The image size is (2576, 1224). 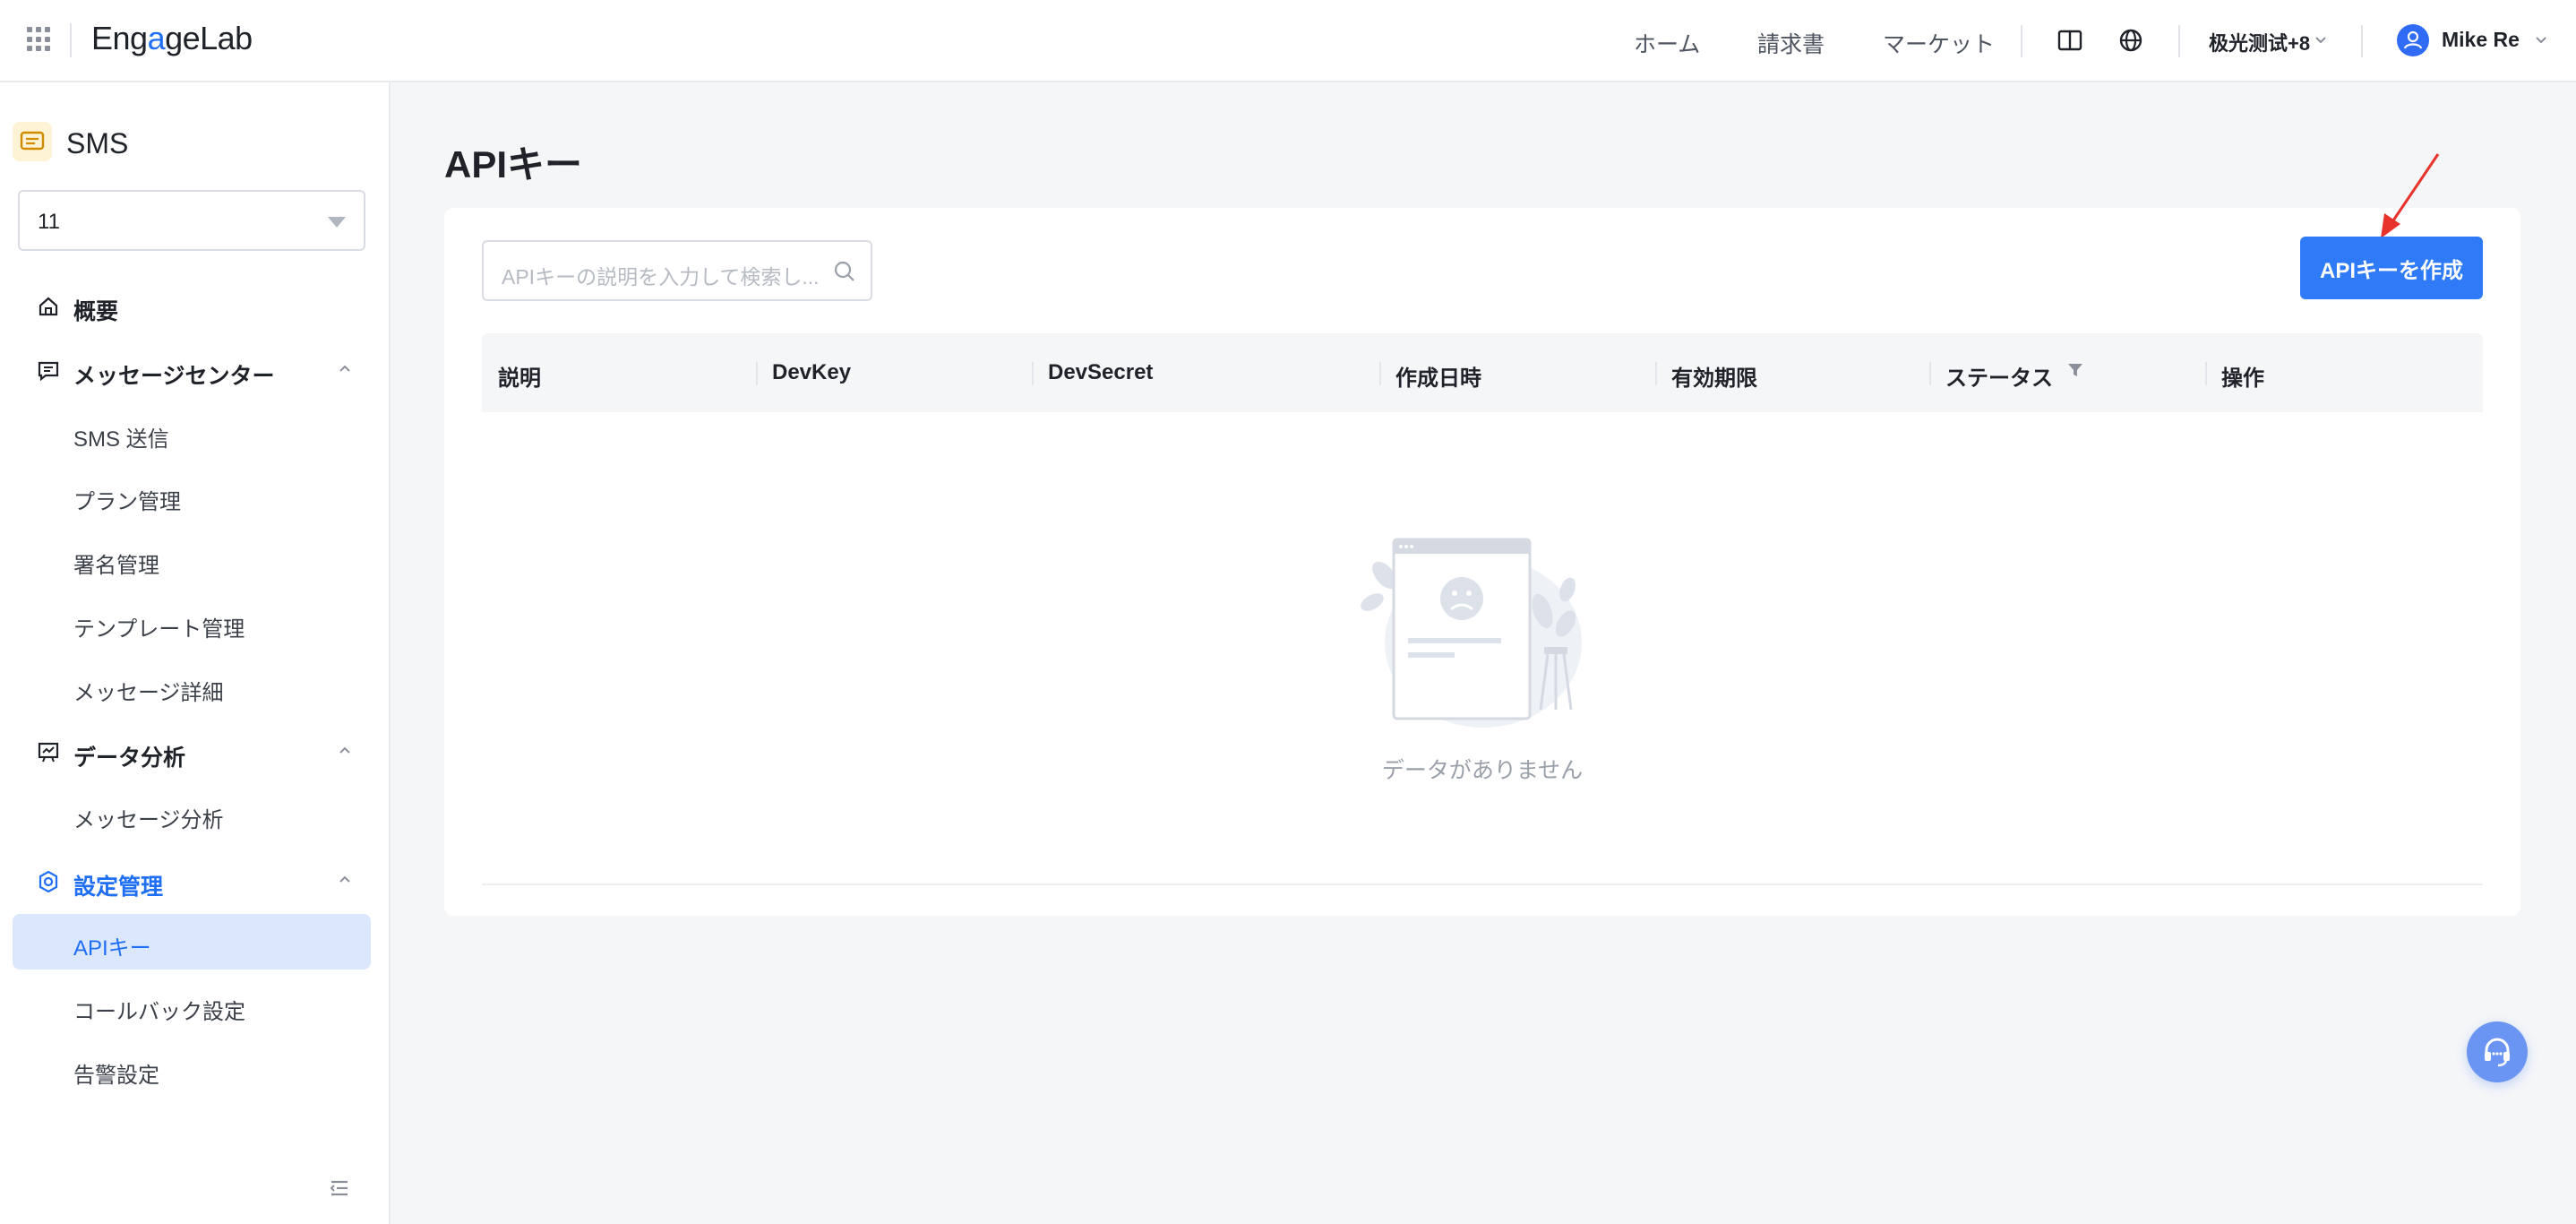 What do you see at coordinates (32, 141) in the screenshot?
I see `sms-icon` at bounding box center [32, 141].